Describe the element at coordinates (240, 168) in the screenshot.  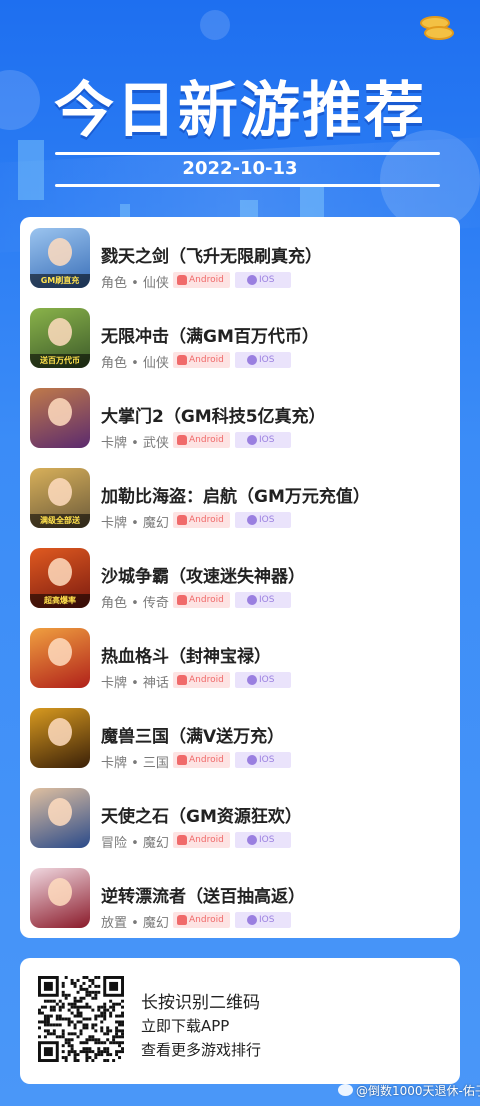
I see `date-label: 2022-10-13` at that location.